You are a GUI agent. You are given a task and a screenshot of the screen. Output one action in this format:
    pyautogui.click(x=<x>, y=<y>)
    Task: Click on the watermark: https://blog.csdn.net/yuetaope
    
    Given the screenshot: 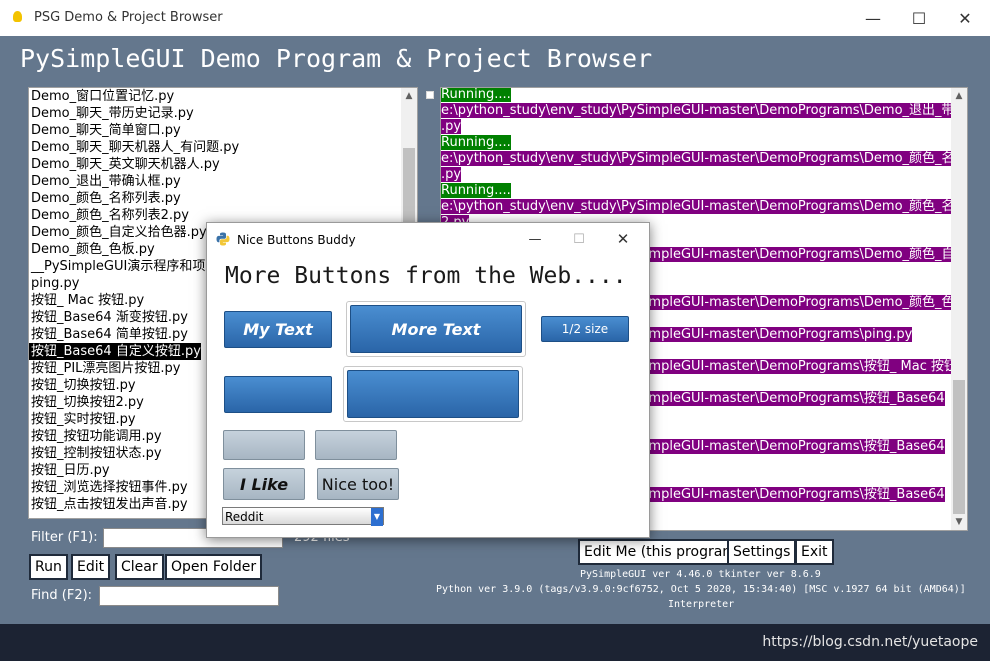 What is the action you would take?
    pyautogui.click(x=870, y=642)
    